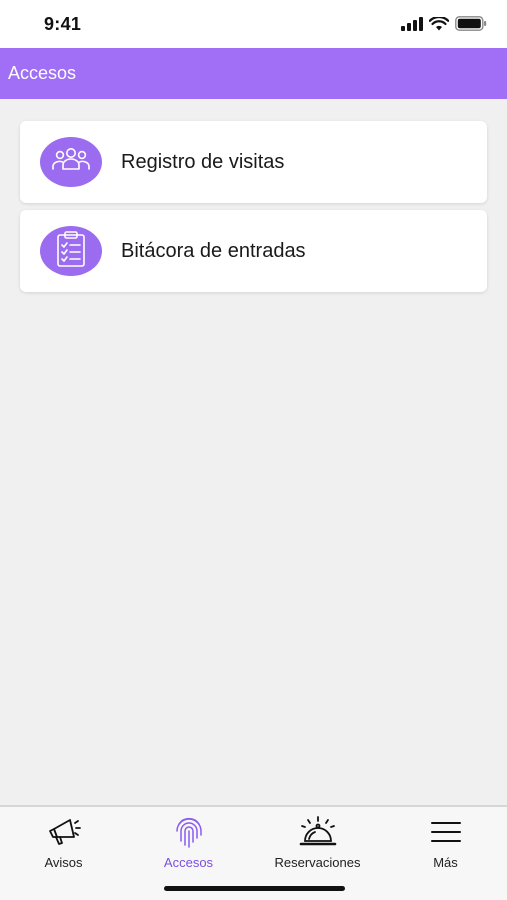 The width and height of the screenshot is (507, 900). Describe the element at coordinates (253, 73) in the screenshot. I see `app-header: Accesos` at that location.